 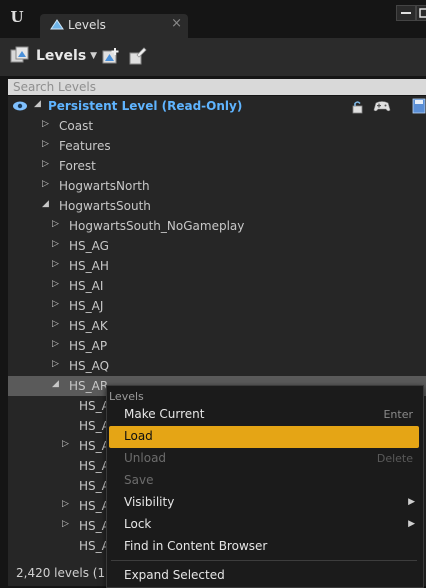 What do you see at coordinates (264, 481) in the screenshot?
I see `menu-item-save: Save` at bounding box center [264, 481].